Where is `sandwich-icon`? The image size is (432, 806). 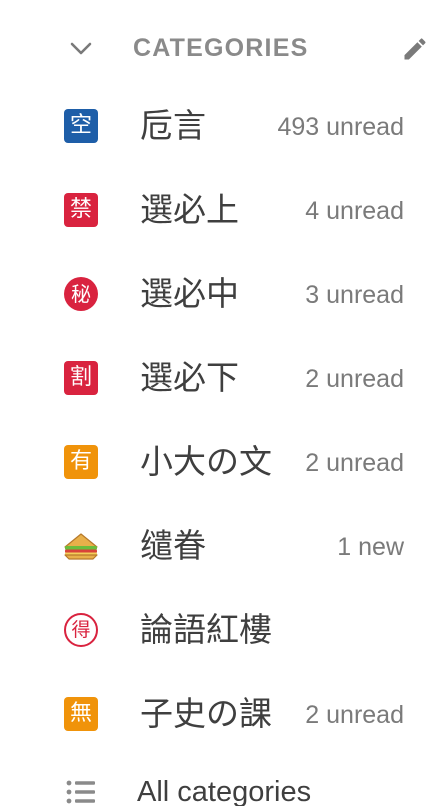
sandwich-icon is located at coordinates (81, 546).